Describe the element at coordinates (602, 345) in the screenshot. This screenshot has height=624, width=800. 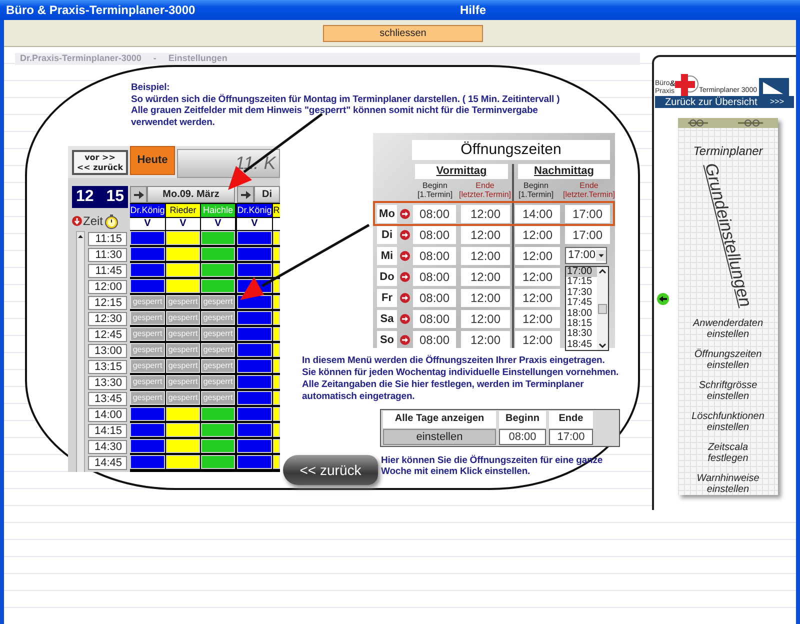
I see `scroll-down-icon` at that location.